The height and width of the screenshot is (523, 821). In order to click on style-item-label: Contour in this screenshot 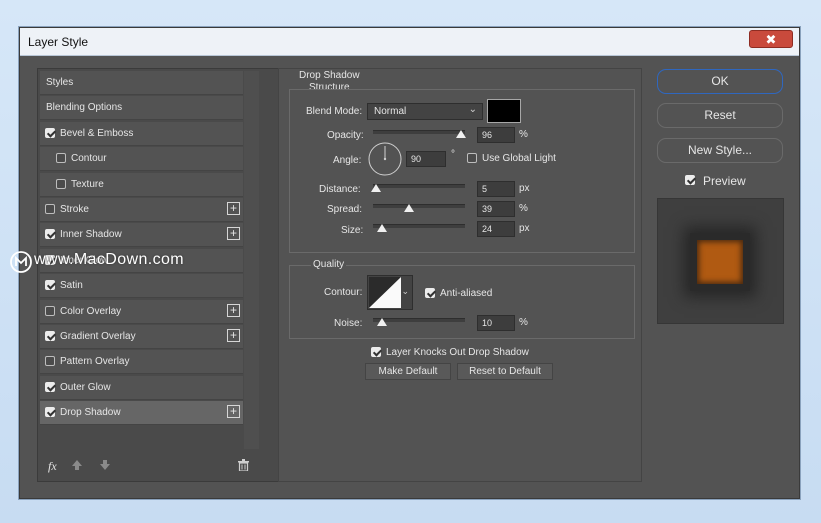, I will do `click(89, 159)`.